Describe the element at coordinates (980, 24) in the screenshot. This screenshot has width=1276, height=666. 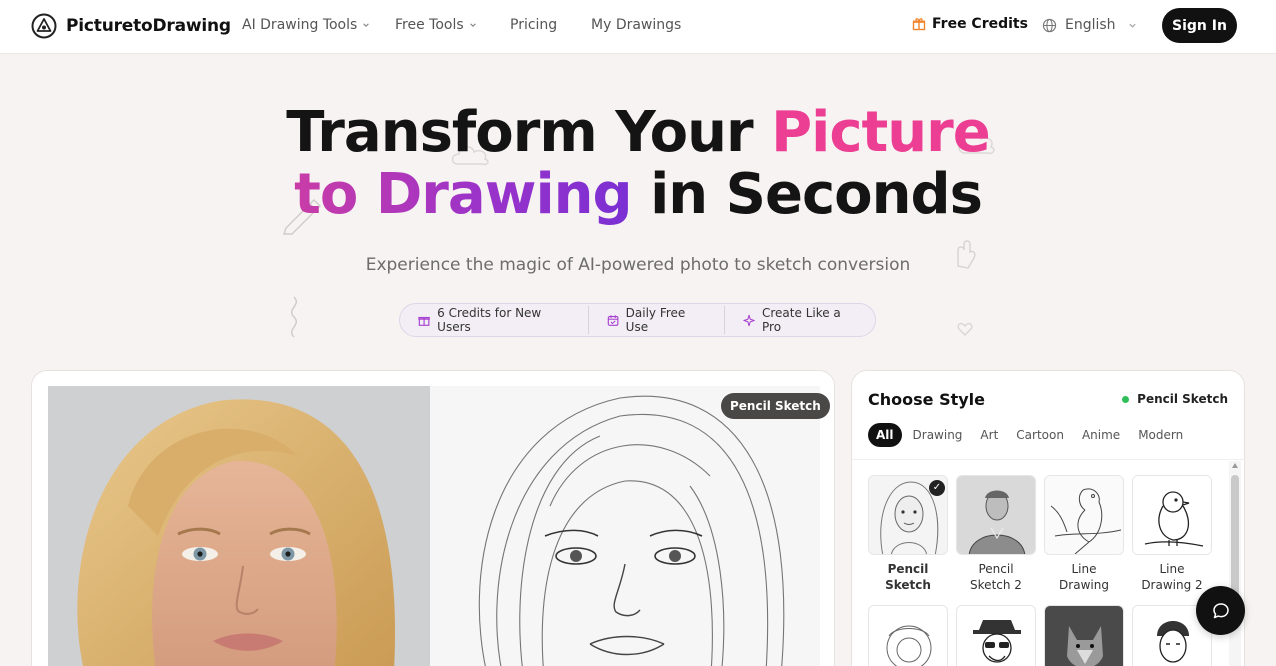
I see `credits-label: Free Credits` at that location.